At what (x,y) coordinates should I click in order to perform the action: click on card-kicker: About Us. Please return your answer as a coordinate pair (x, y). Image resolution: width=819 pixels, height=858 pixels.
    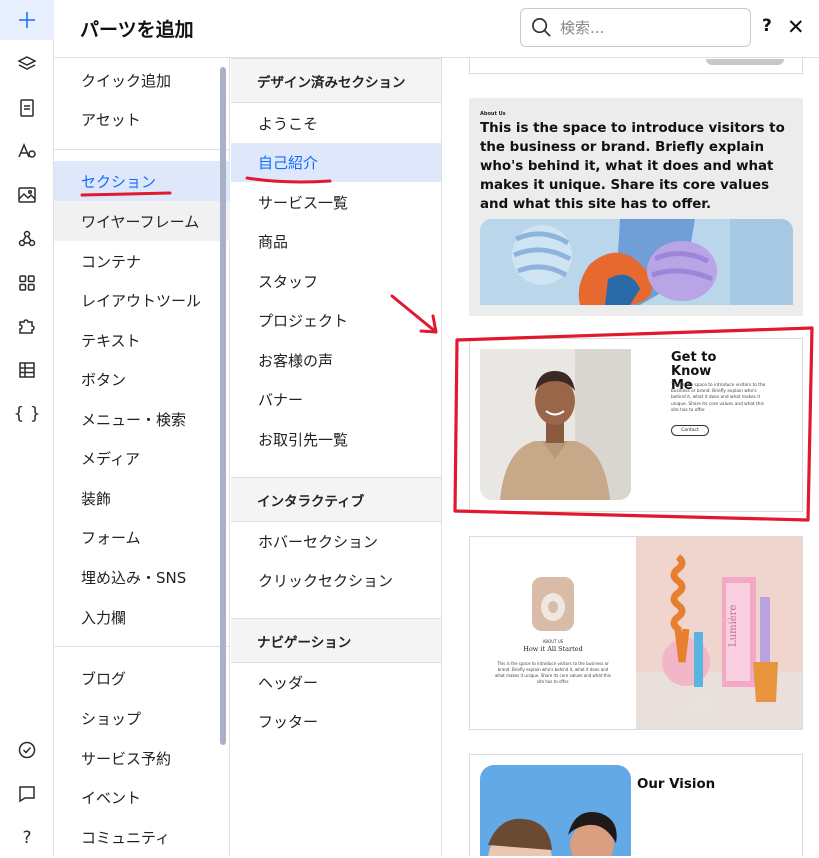
    Looking at the image, I should click on (493, 114).